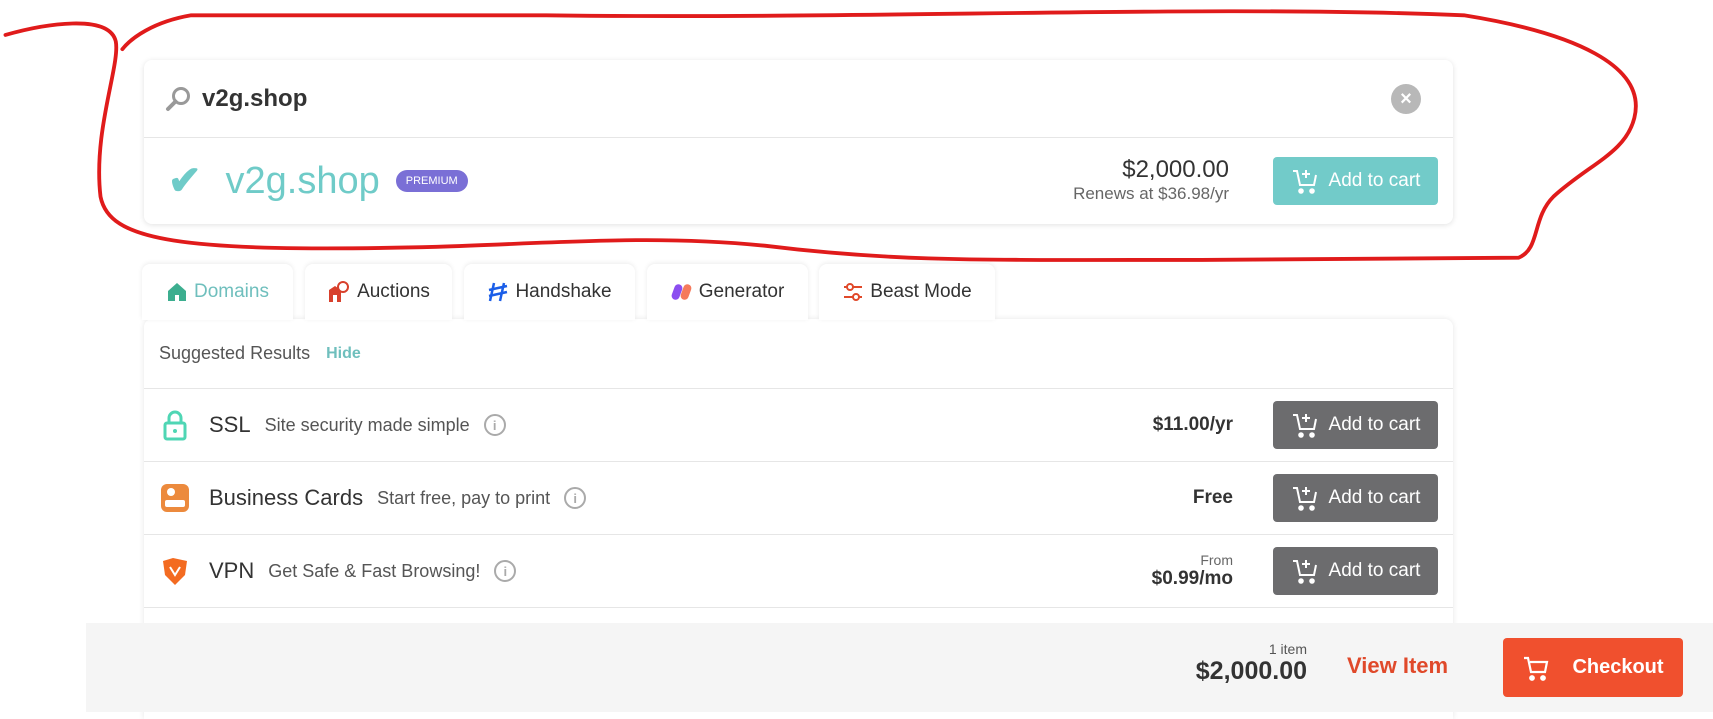 This screenshot has height=719, width=1713. Describe the element at coordinates (374, 570) in the screenshot. I see `item-desc: Get Safe & Fast Browsing!` at that location.